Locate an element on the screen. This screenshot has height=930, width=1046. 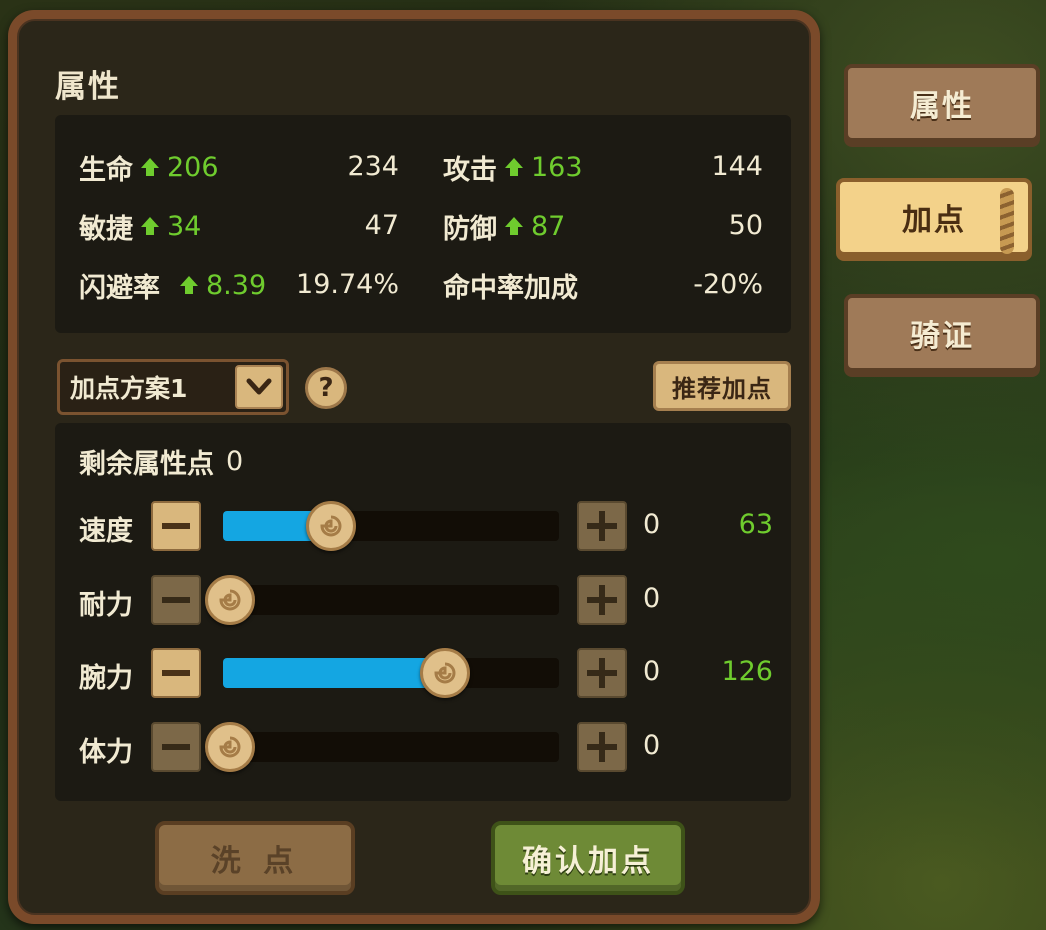
help-icon: ? is located at coordinates (326, 388).